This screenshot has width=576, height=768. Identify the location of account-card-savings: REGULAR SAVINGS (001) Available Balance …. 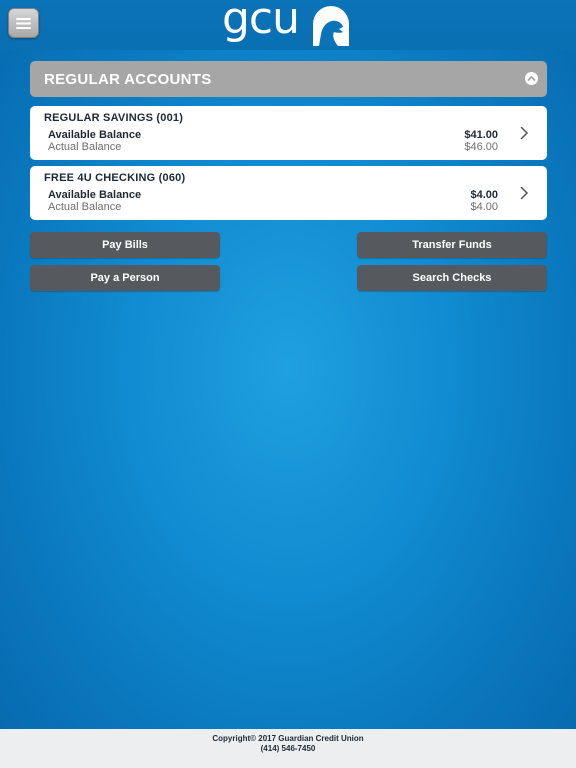
(288, 133).